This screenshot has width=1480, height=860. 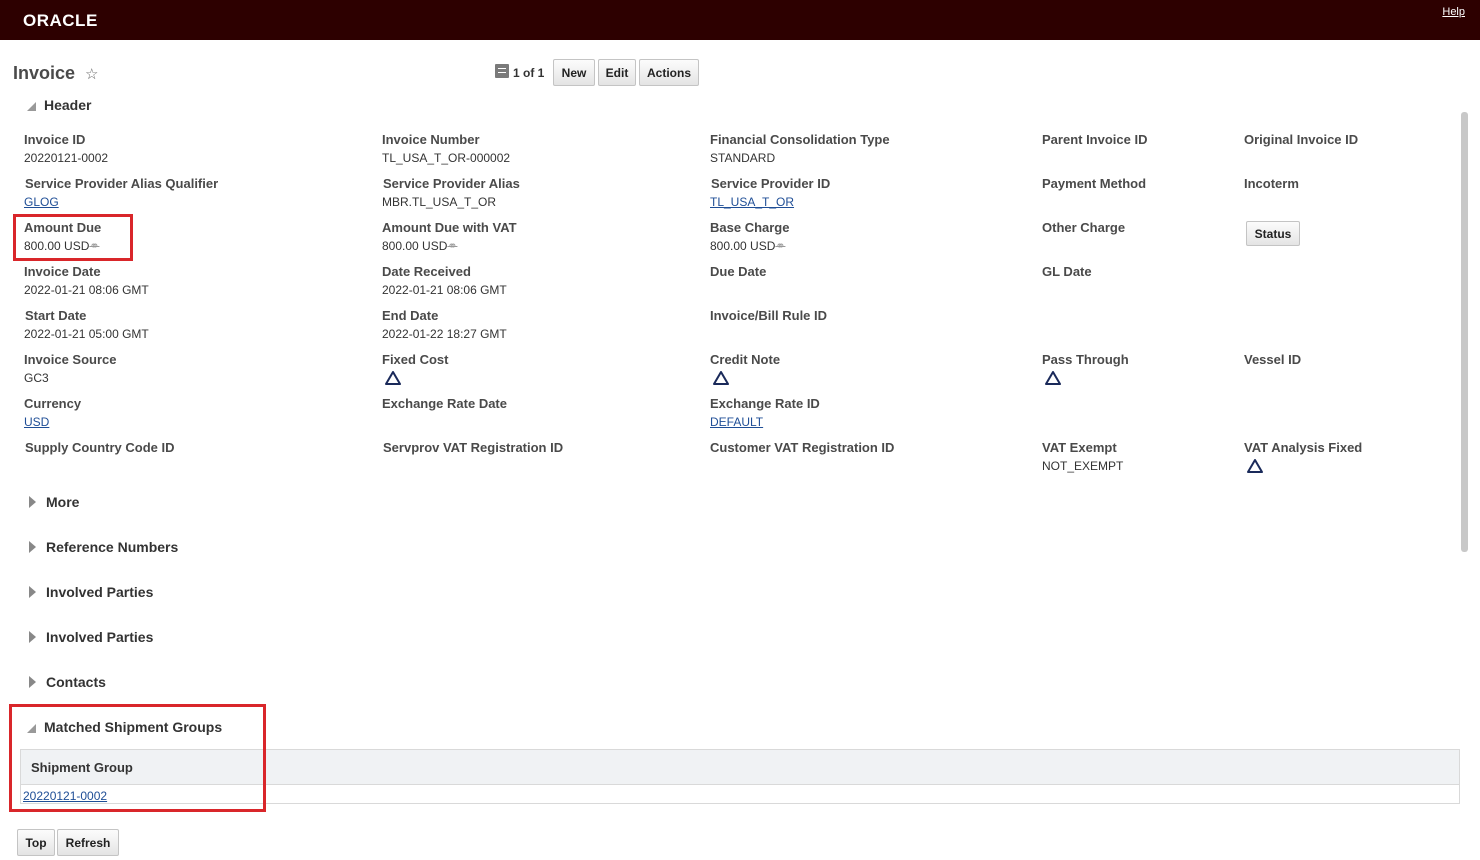 What do you see at coordinates (1273, 359) in the screenshot?
I see `vessel-id-label: Vessel ID` at bounding box center [1273, 359].